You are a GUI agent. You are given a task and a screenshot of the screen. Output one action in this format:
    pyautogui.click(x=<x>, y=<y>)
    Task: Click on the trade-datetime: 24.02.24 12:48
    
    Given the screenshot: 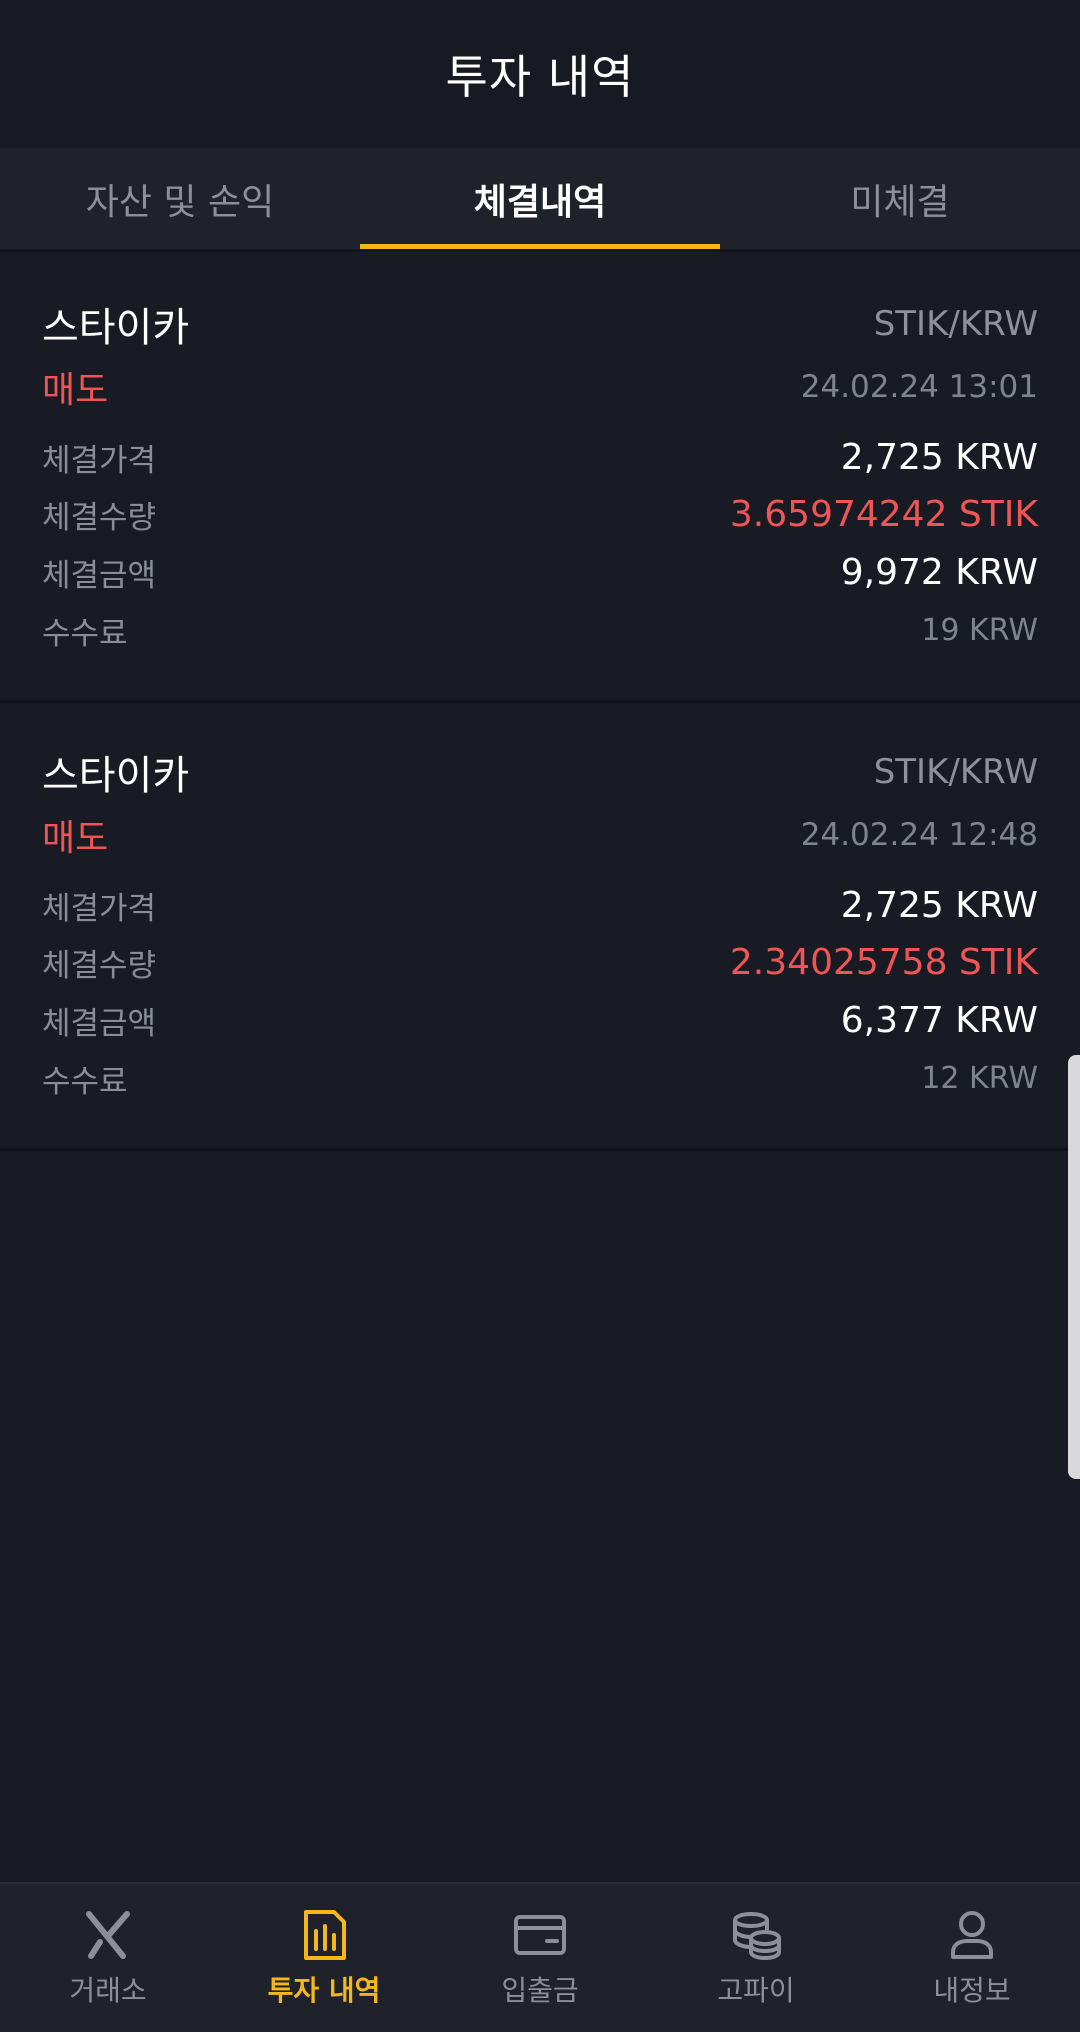 What is the action you would take?
    pyautogui.click(x=919, y=835)
    